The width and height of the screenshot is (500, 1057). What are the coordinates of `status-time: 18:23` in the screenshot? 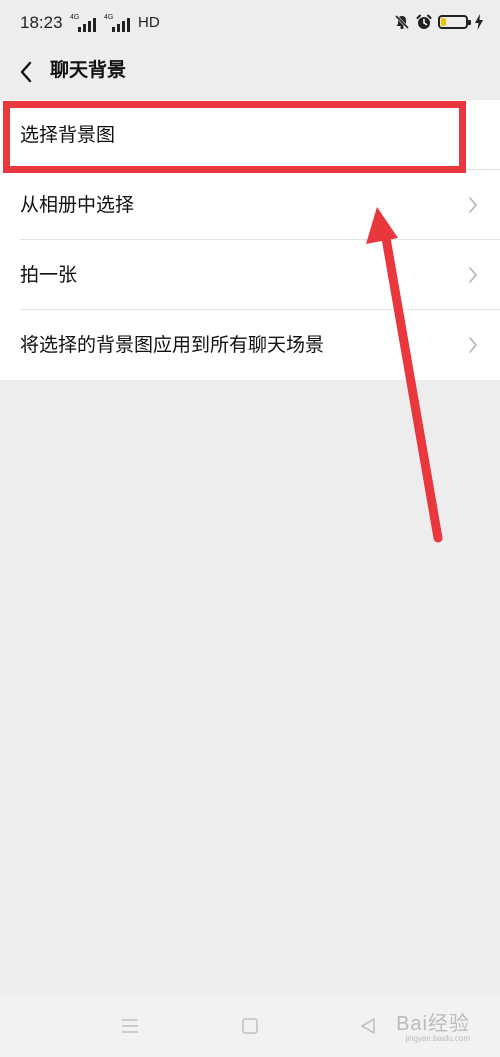 It's located at (41, 22).